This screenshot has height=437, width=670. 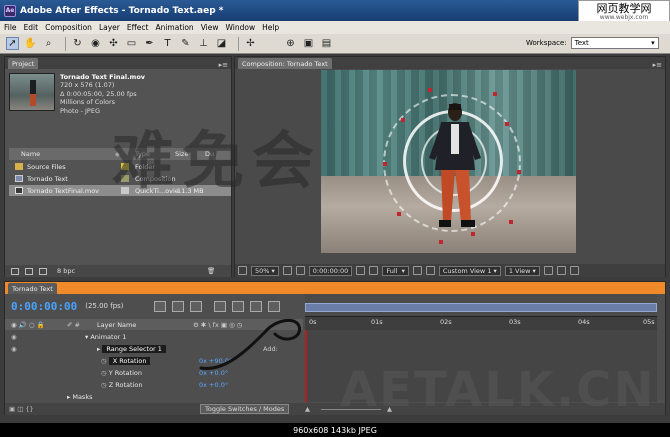 What do you see at coordinates (44, 306) in the screenshot?
I see `timeline-current-time: 0:00:00:00` at bounding box center [44, 306].